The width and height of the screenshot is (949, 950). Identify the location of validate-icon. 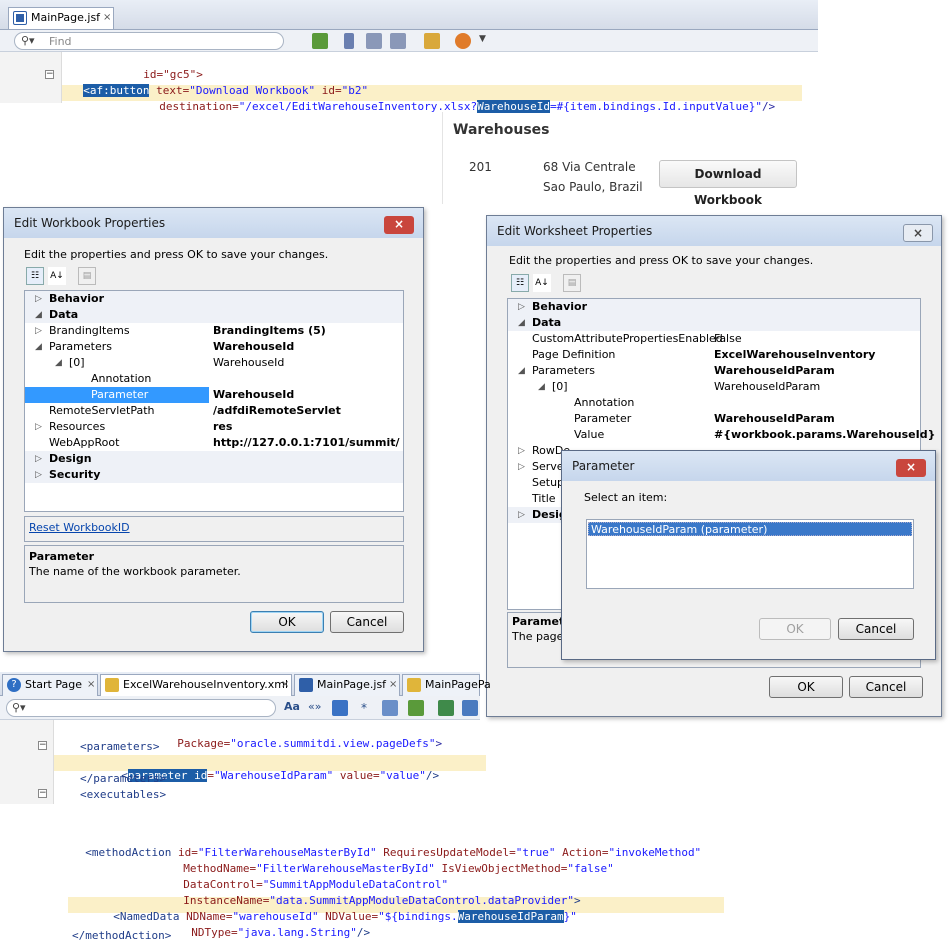
(446, 708).